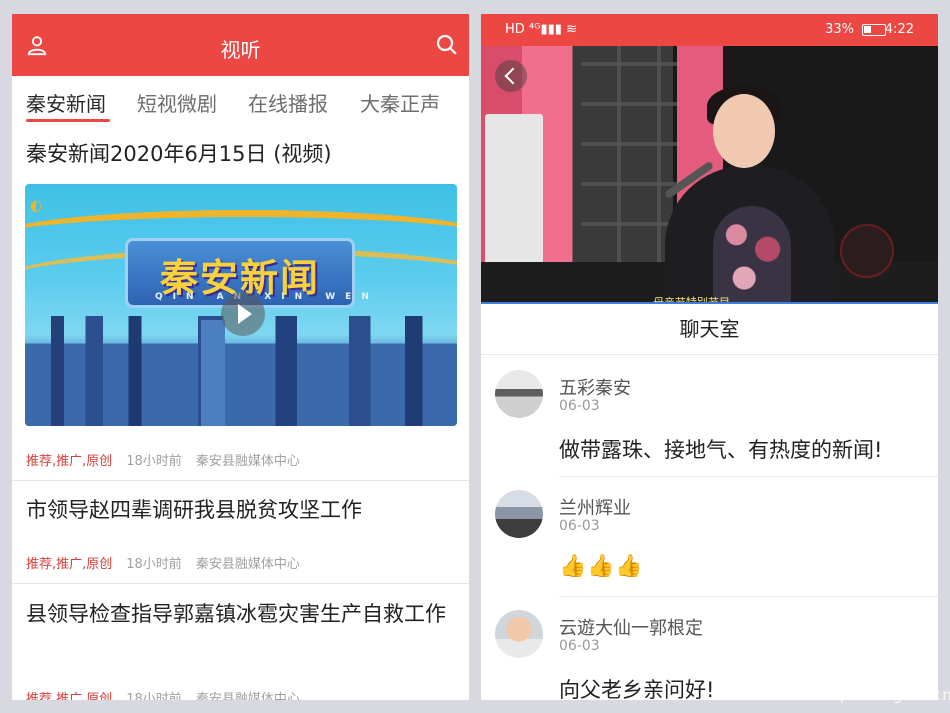 This screenshot has width=950, height=713. What do you see at coordinates (595, 508) in the screenshot?
I see `message-sender: 兰州辉业` at bounding box center [595, 508].